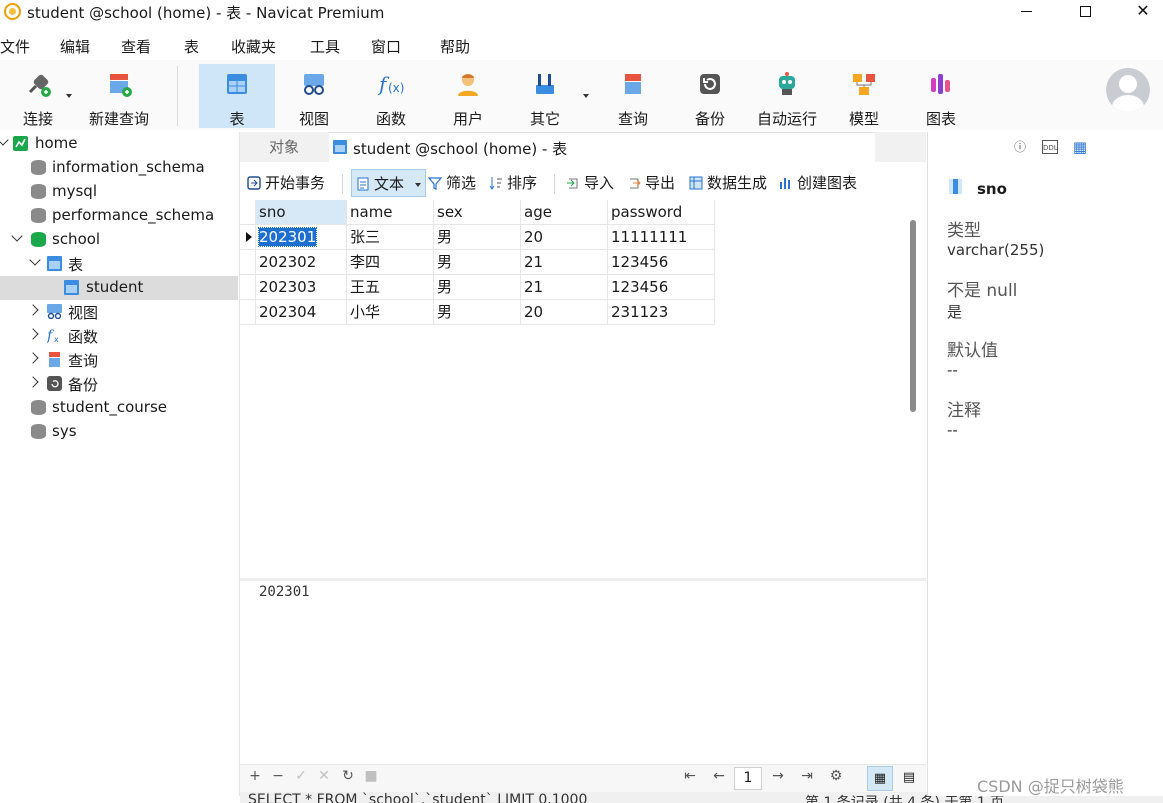 This screenshot has width=1163, height=803. Describe the element at coordinates (633, 96) in the screenshot. I see `query-button: 查询` at that location.